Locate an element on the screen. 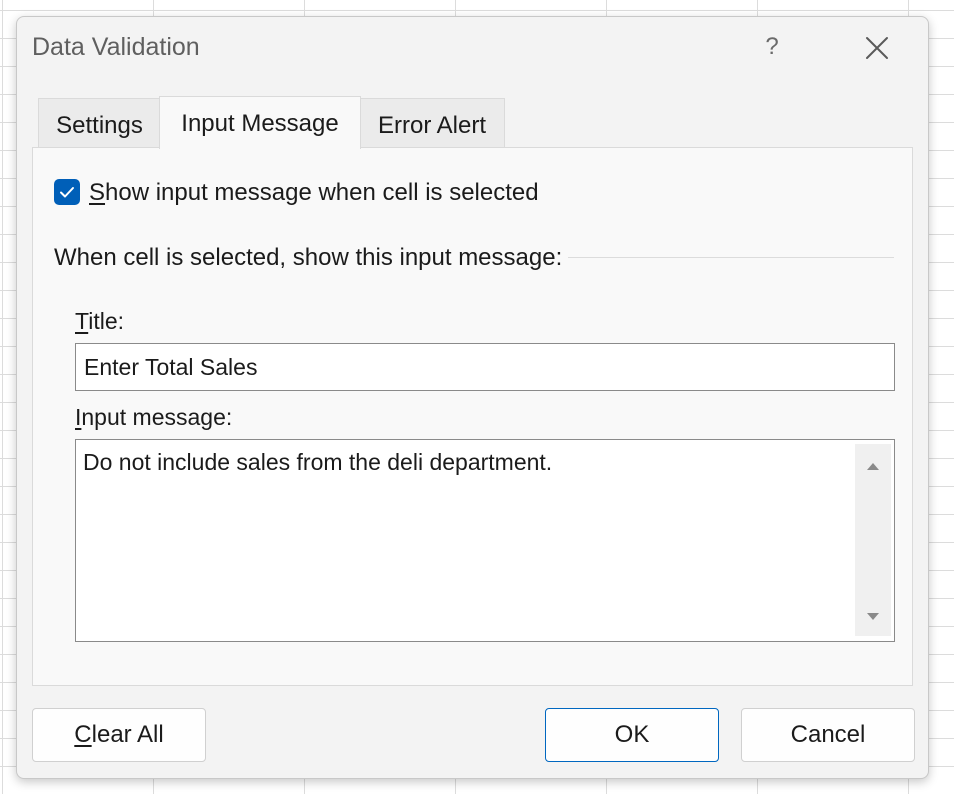 Image resolution: width=954 pixels, height=794 pixels. title-label-mnemonic: T is located at coordinates (82, 321).